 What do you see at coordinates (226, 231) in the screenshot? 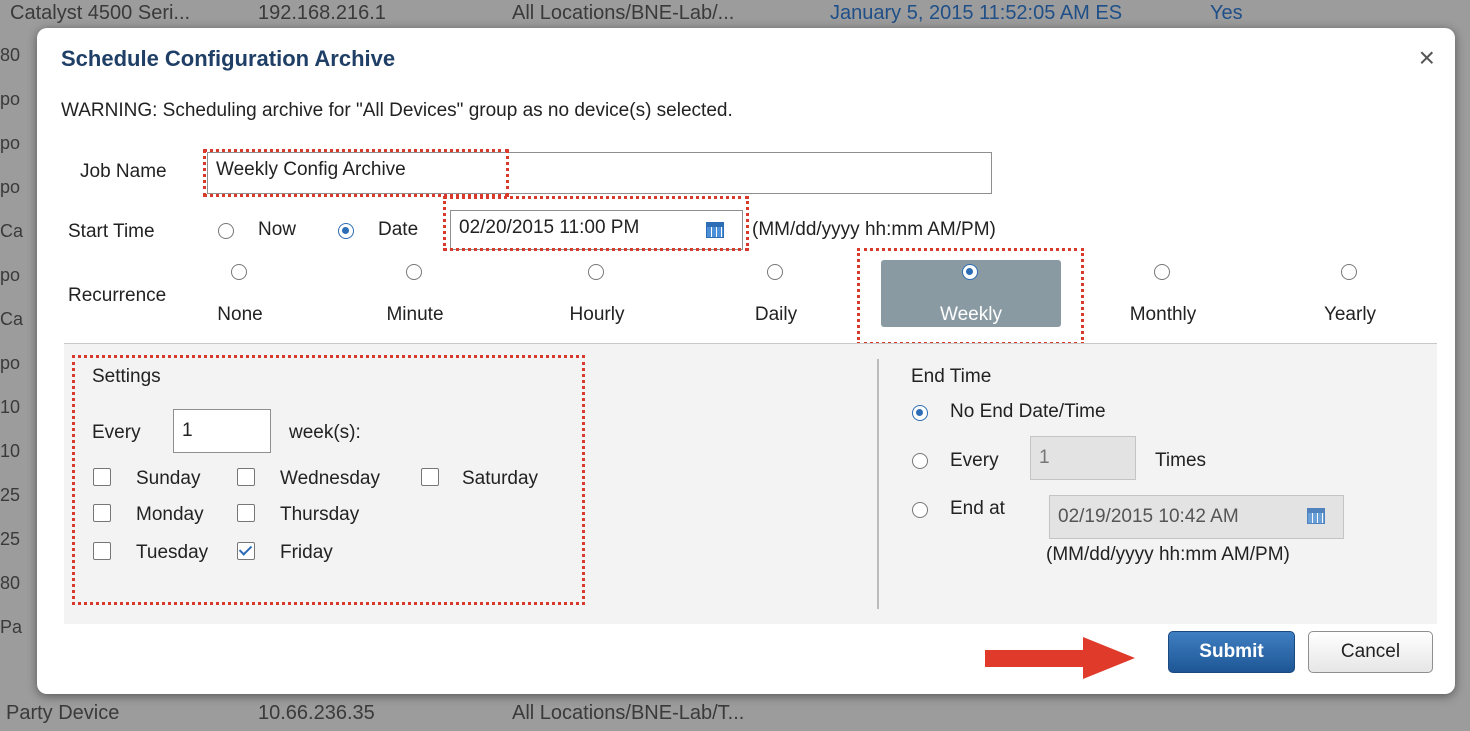
I see `start-now-radio` at bounding box center [226, 231].